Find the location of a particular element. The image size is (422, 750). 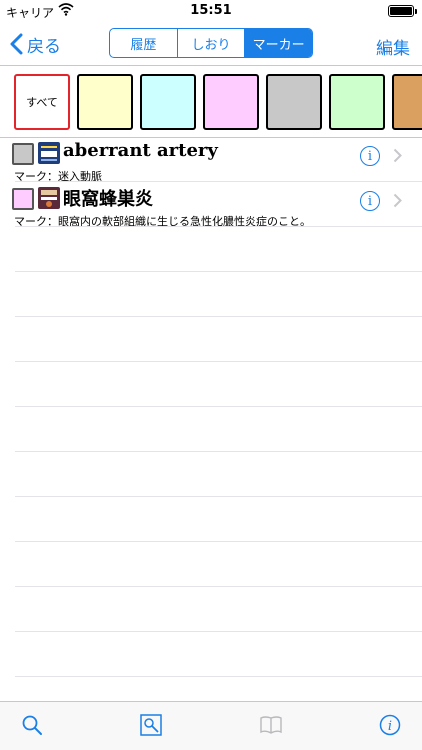

color-swatch-green is located at coordinates (357, 102).